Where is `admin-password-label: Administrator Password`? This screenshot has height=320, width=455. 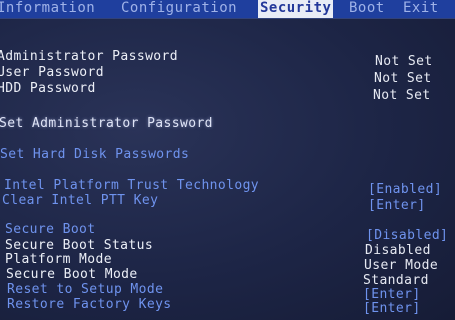 admin-password-label: Administrator Password is located at coordinates (89, 56).